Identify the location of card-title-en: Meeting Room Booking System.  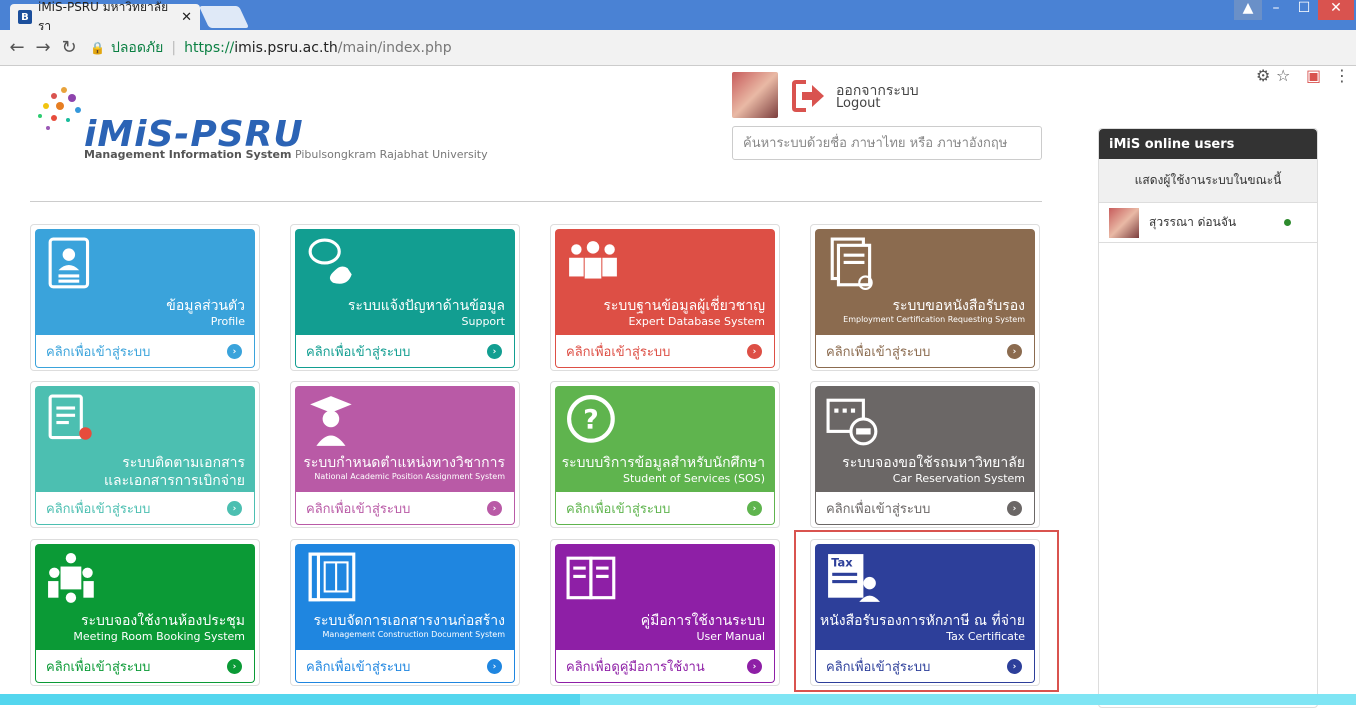
(159, 636).